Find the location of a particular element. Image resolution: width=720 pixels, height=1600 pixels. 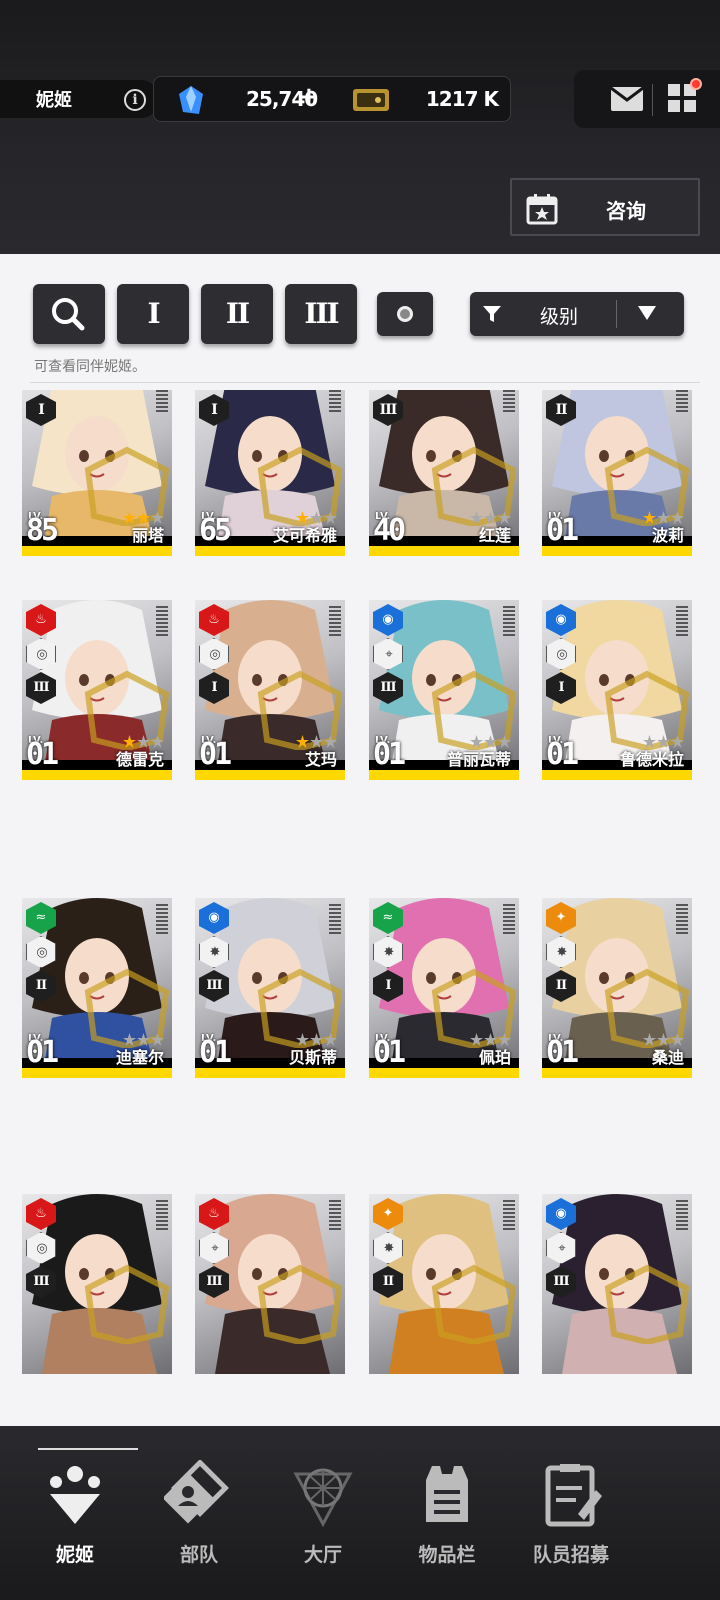

nikke-name: 德雷克 is located at coordinates (139, 759).